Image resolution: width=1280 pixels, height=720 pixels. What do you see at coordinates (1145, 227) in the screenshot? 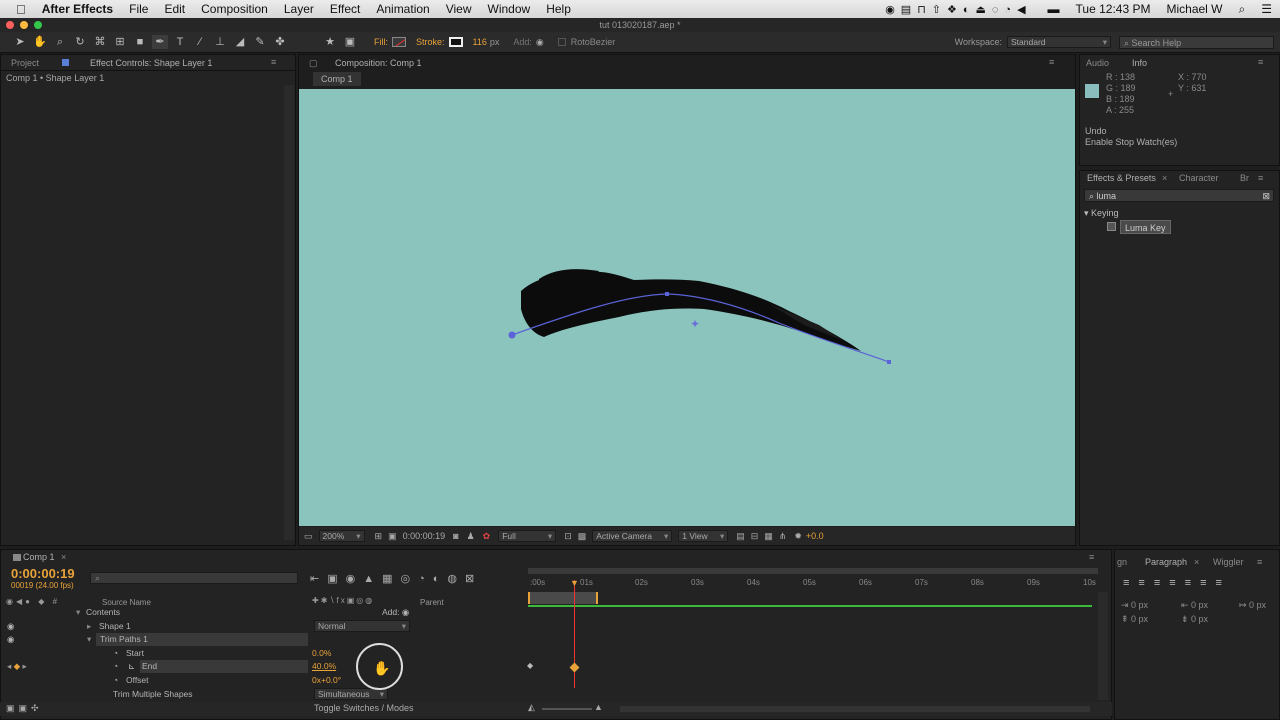
I see `effect-luma-key: Luma Key` at bounding box center [1145, 227].